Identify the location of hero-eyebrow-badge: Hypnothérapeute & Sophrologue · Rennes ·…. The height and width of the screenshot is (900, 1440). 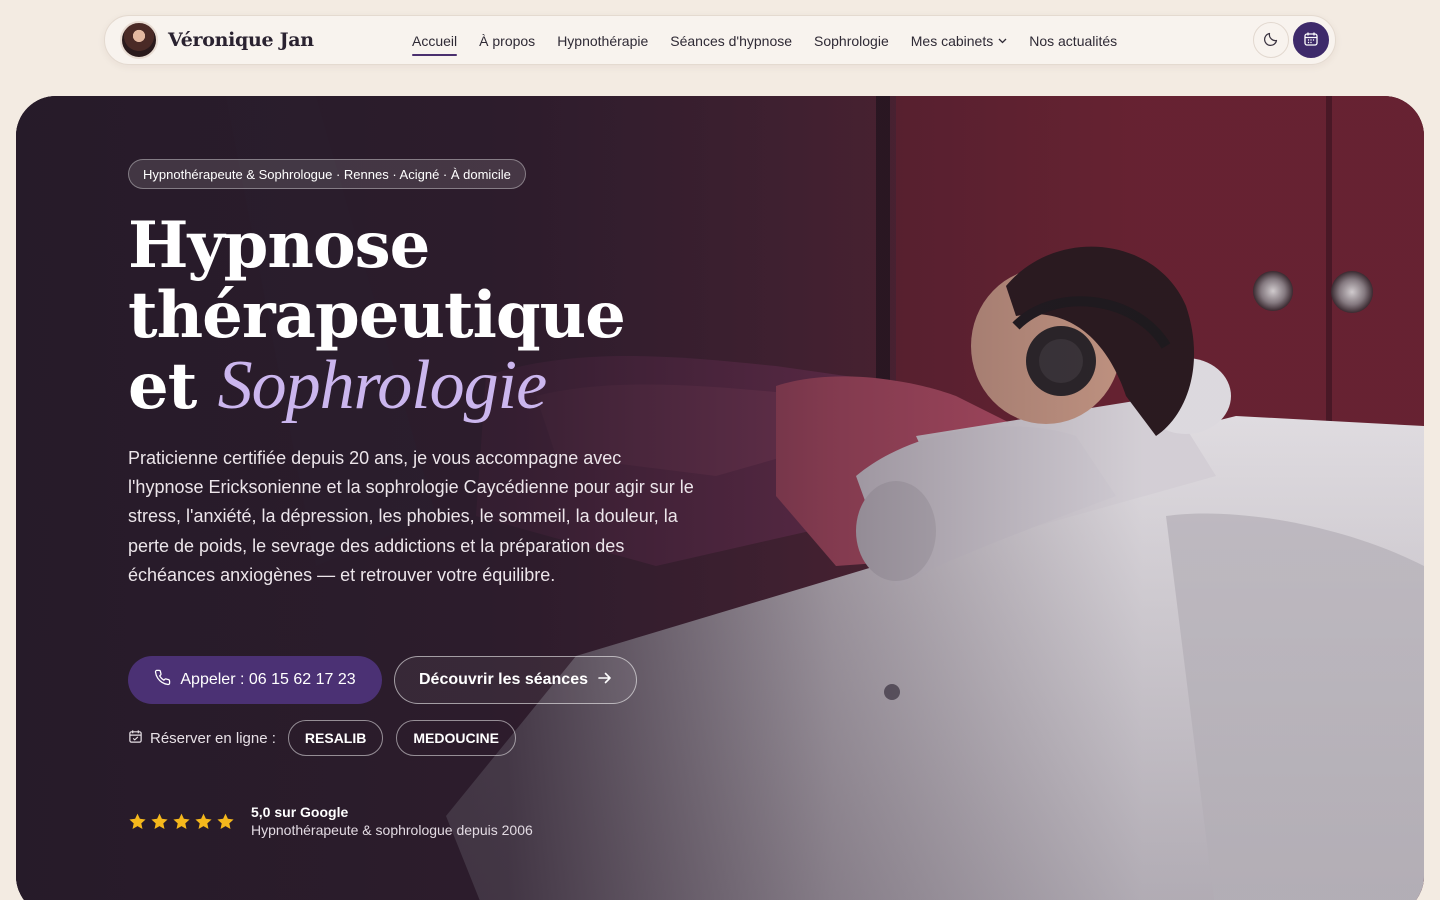
(327, 174).